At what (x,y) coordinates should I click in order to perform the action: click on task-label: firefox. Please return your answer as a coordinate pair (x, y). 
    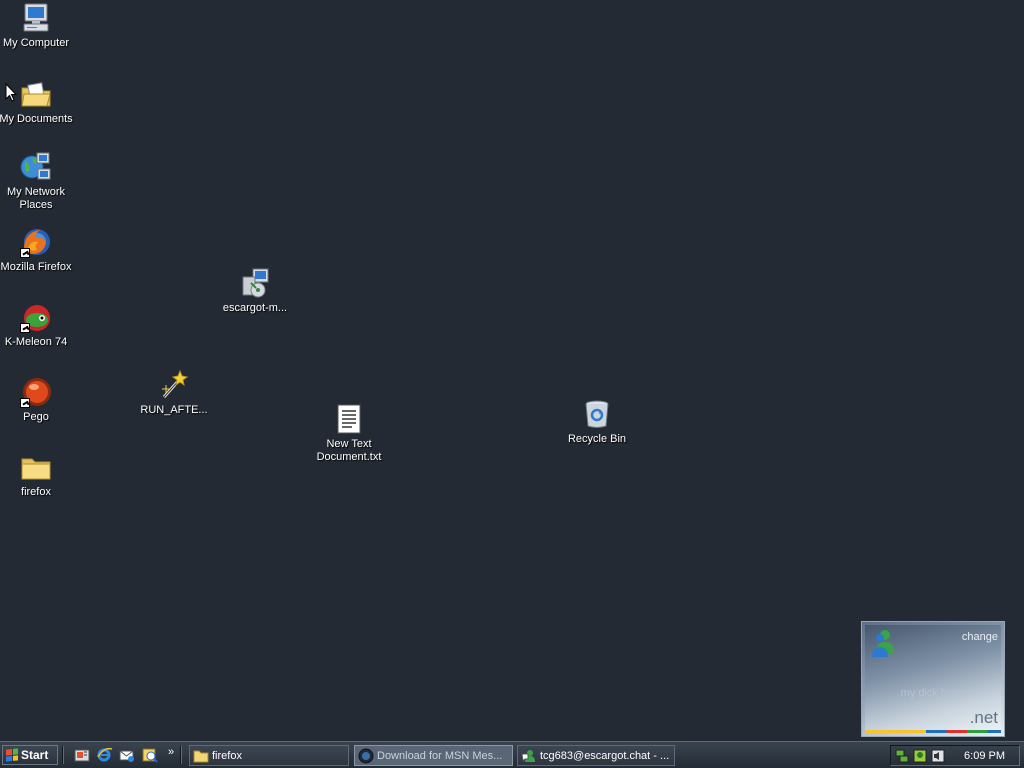
    Looking at the image, I should click on (227, 755).